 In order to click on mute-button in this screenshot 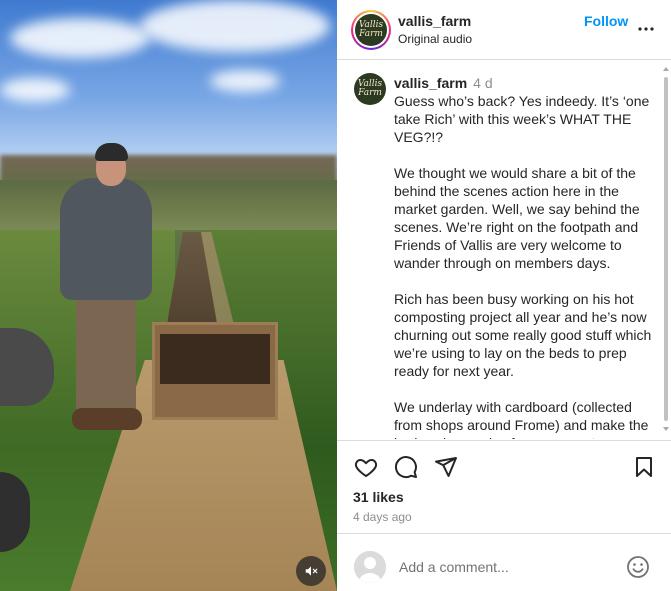, I will do `click(311, 571)`.